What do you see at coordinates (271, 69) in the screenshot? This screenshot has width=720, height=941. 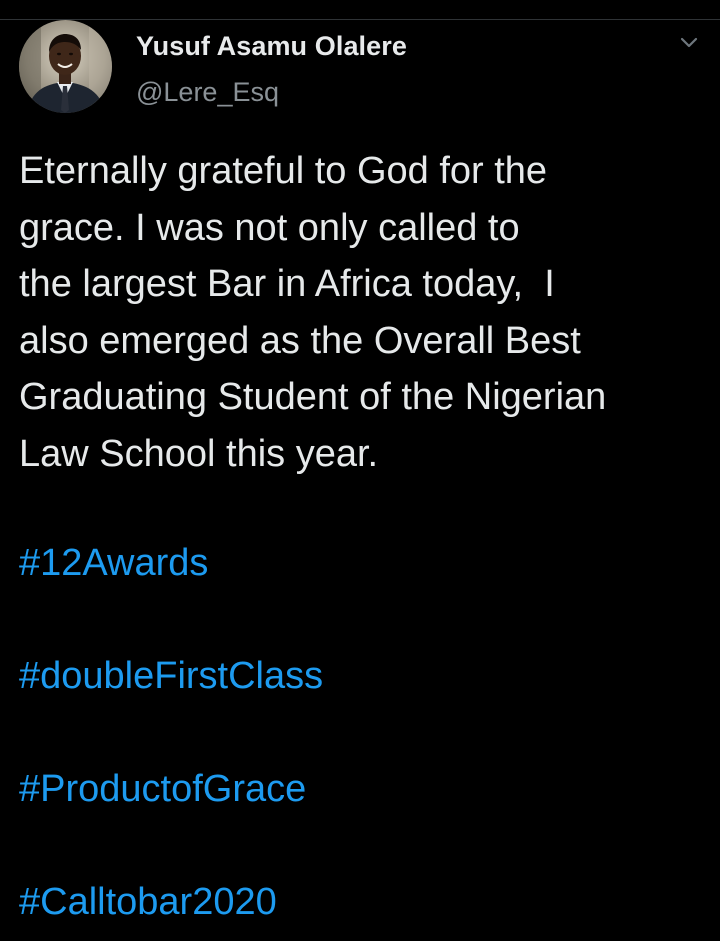 I see `author-info: Yusuf Asamu Olalere @Lere_Esq` at bounding box center [271, 69].